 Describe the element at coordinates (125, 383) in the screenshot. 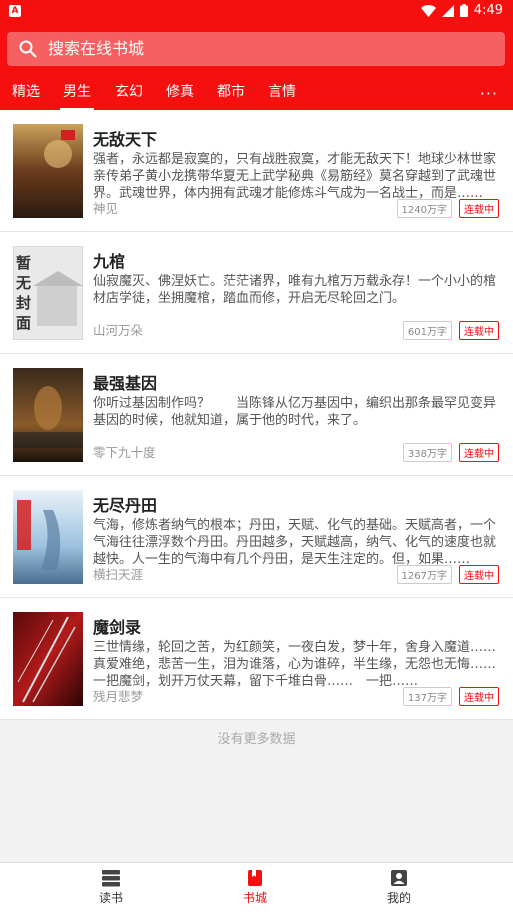

I see `book-title: 最强基因` at that location.